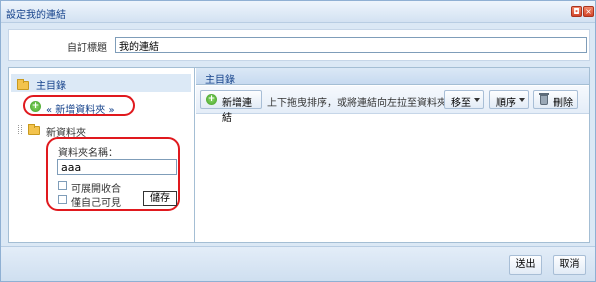 This screenshot has height=282, width=596. Describe the element at coordinates (36, 15) in the screenshot. I see `window-title: 設定我的連結` at that location.